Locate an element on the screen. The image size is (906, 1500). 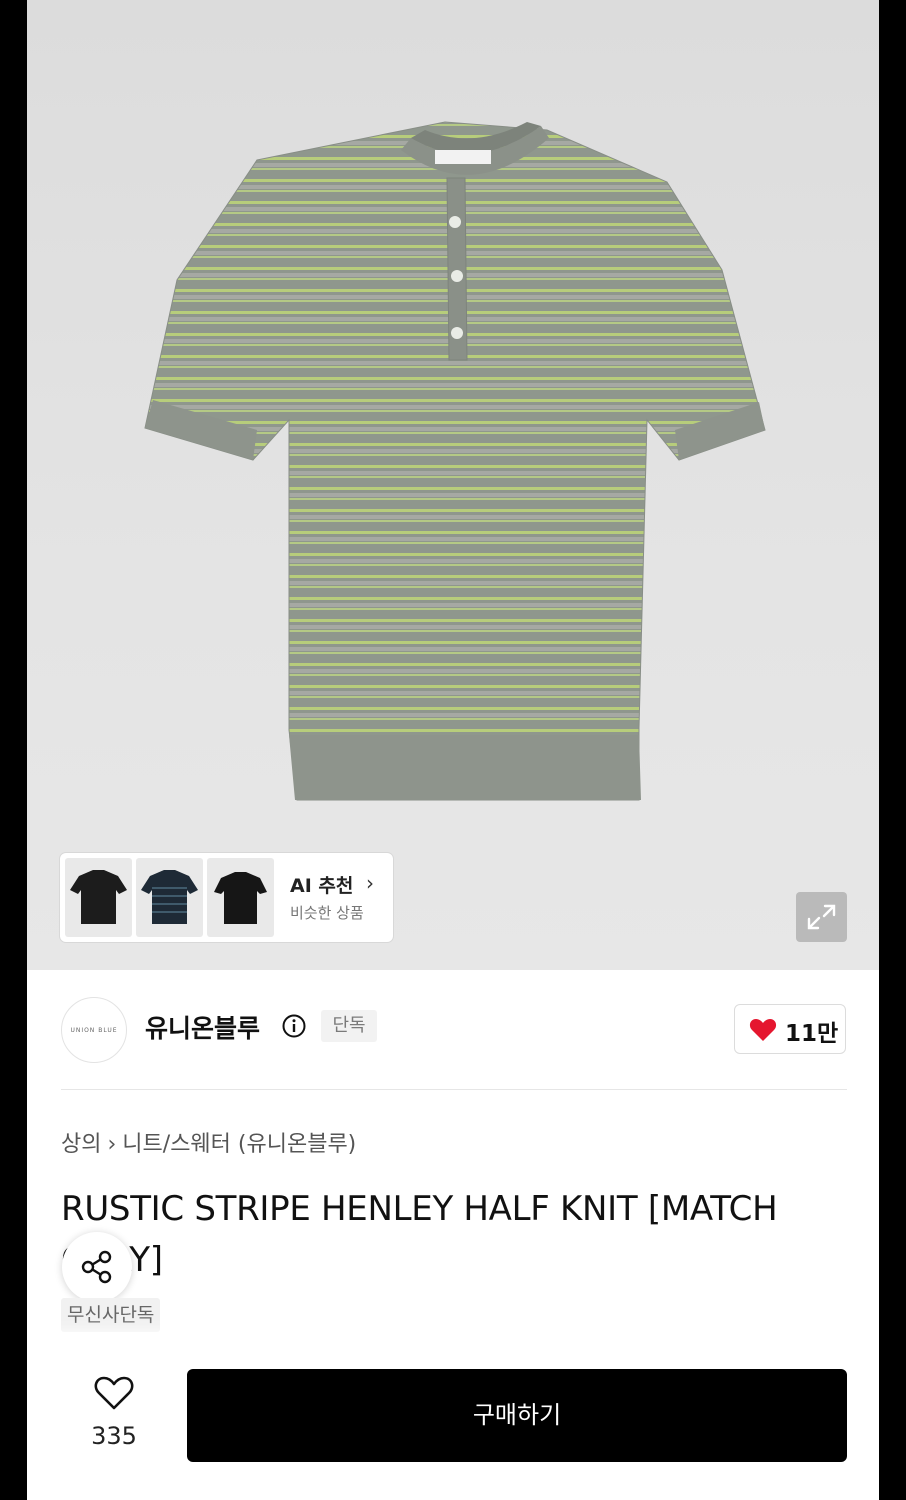
brand-like-count: 11만 is located at coordinates (812, 1034).